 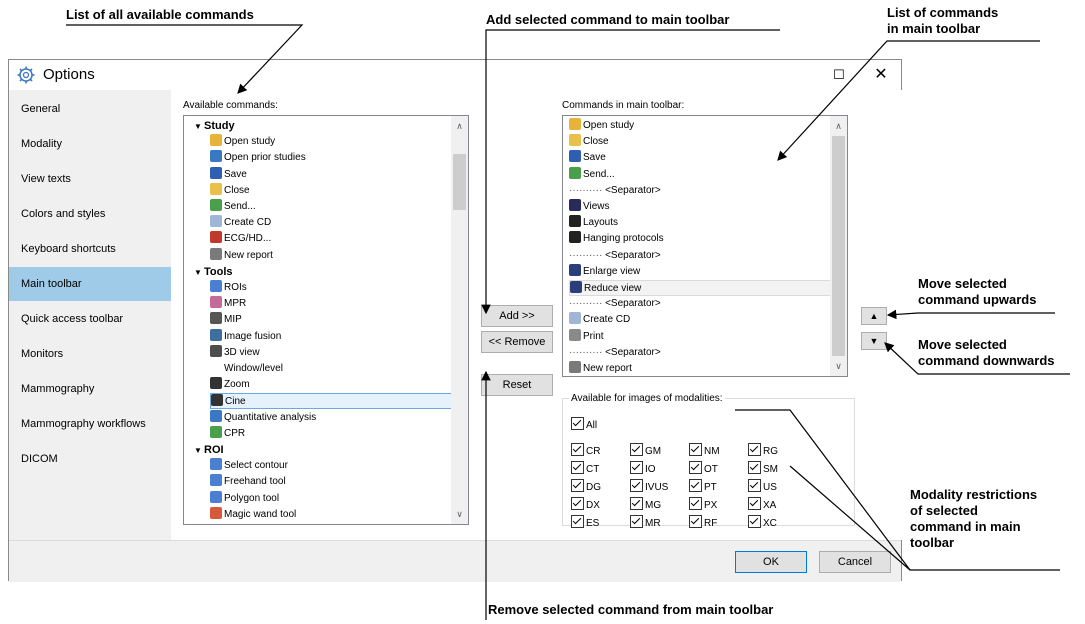 I want to click on modality-checkbox-mg: MG, so click(x=645, y=505).